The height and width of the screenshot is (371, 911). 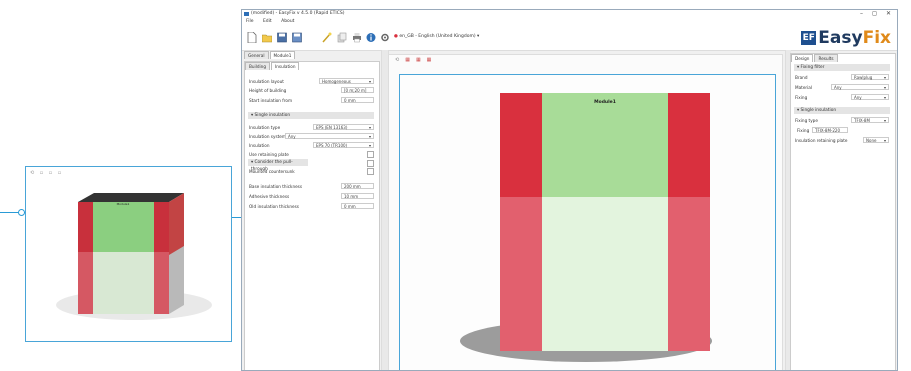 I want to click on insulation-layout-label: Insulation layout, so click(x=266, y=81).